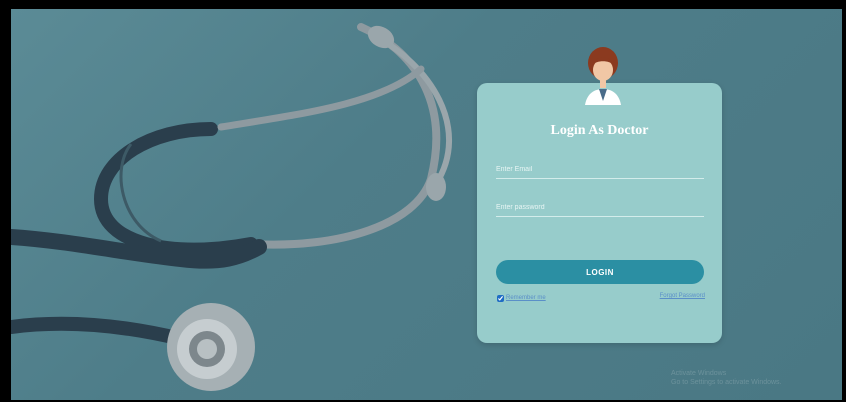  I want to click on ear-tip-lower, so click(436, 187).